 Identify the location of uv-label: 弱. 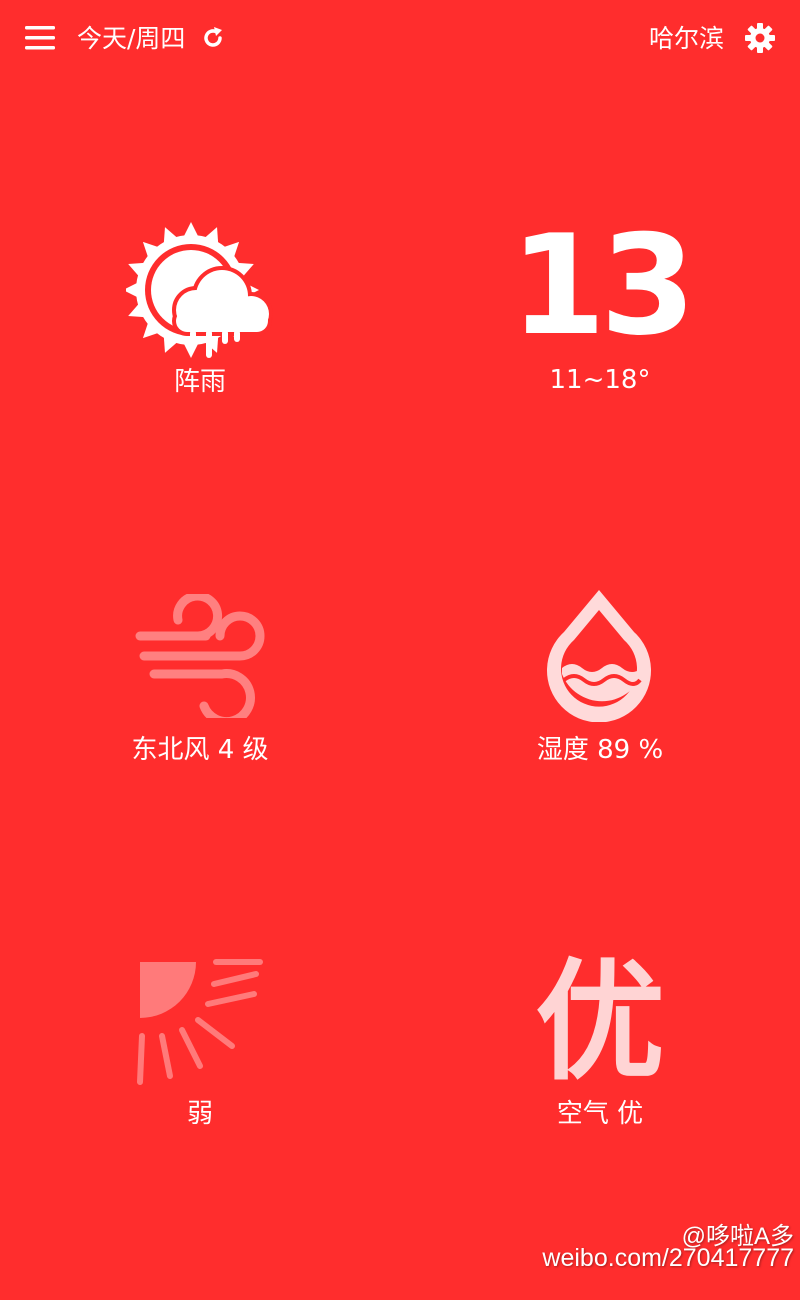
(199, 1114).